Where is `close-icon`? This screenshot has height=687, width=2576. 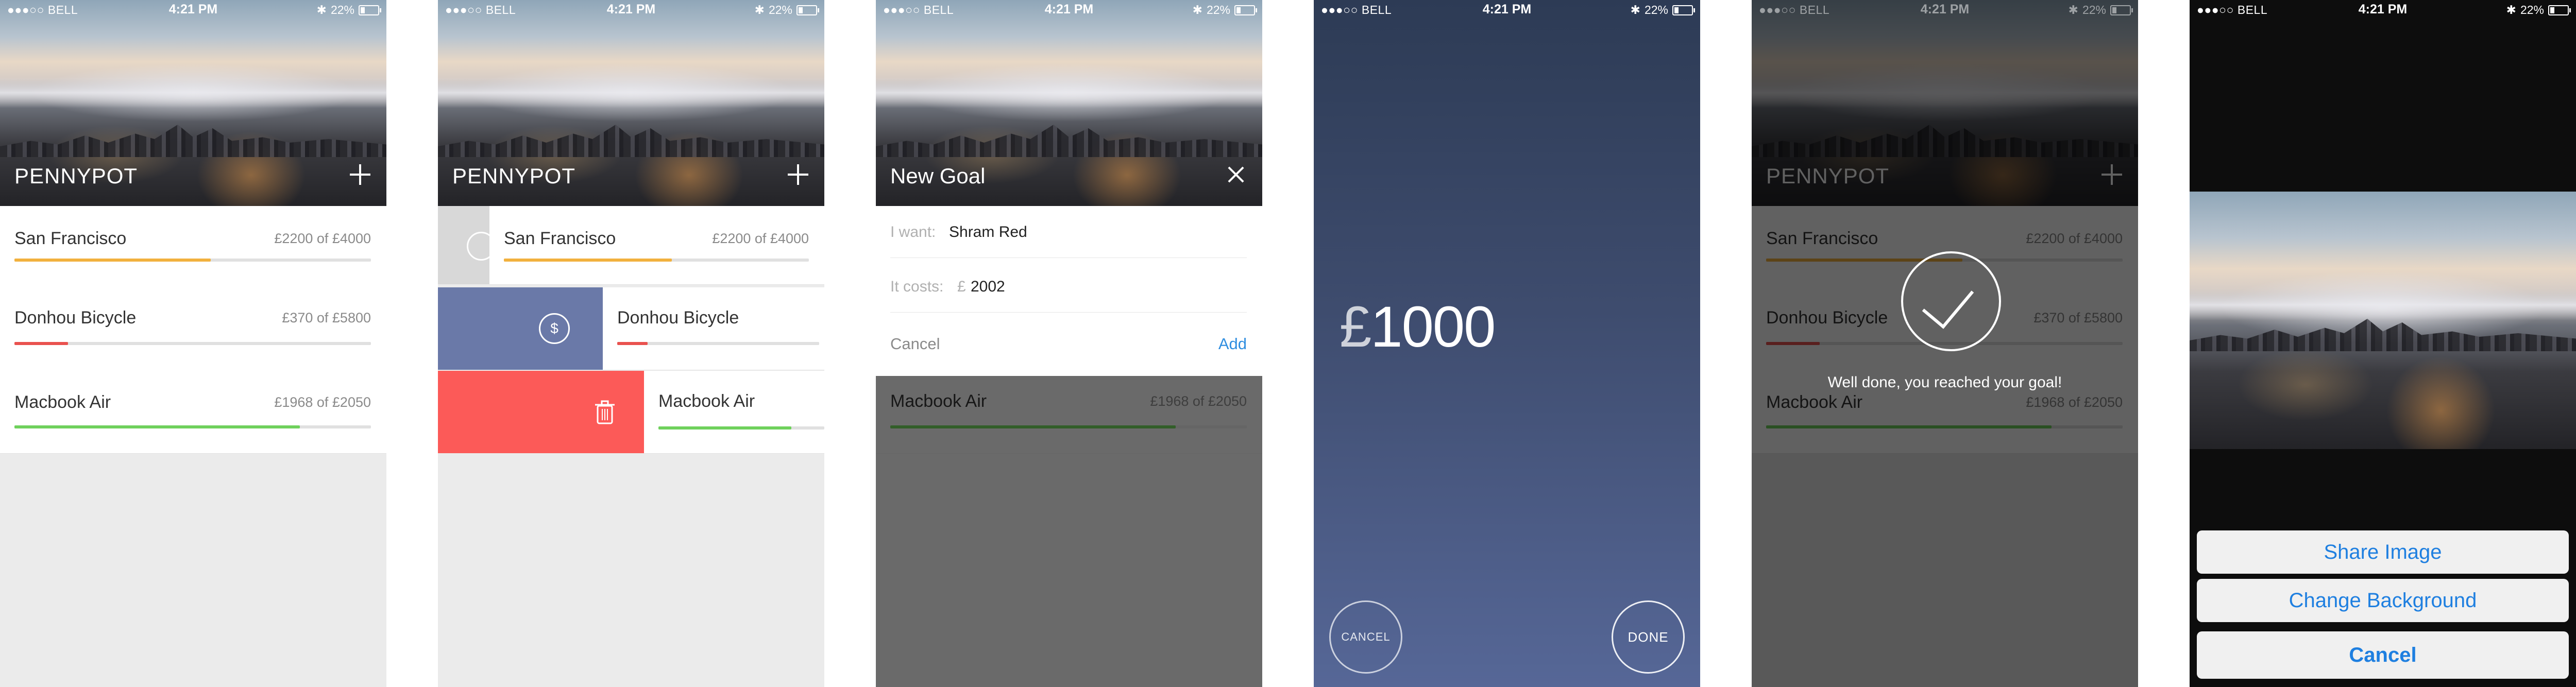 close-icon is located at coordinates (1236, 174).